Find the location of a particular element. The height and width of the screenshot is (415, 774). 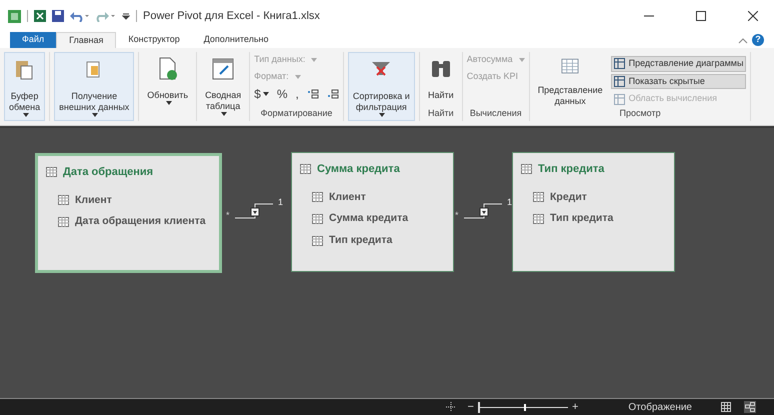

ribbon-tab: Дополнительно is located at coordinates (236, 40).